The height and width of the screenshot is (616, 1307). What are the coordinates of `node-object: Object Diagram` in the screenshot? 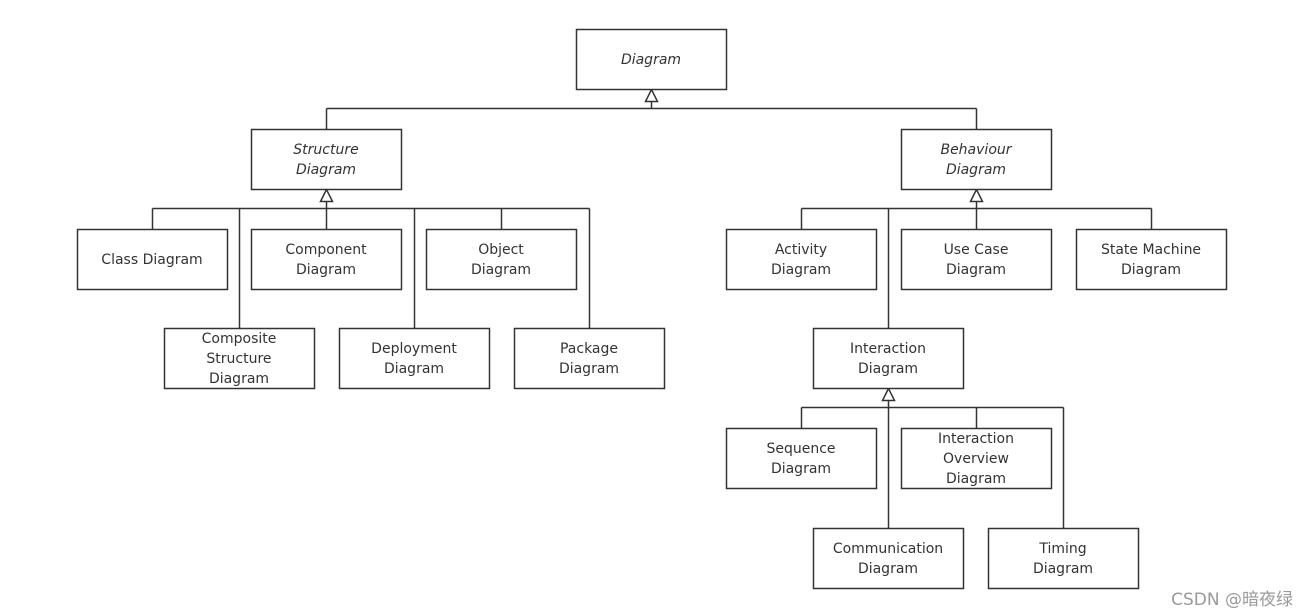 It's located at (501, 259).